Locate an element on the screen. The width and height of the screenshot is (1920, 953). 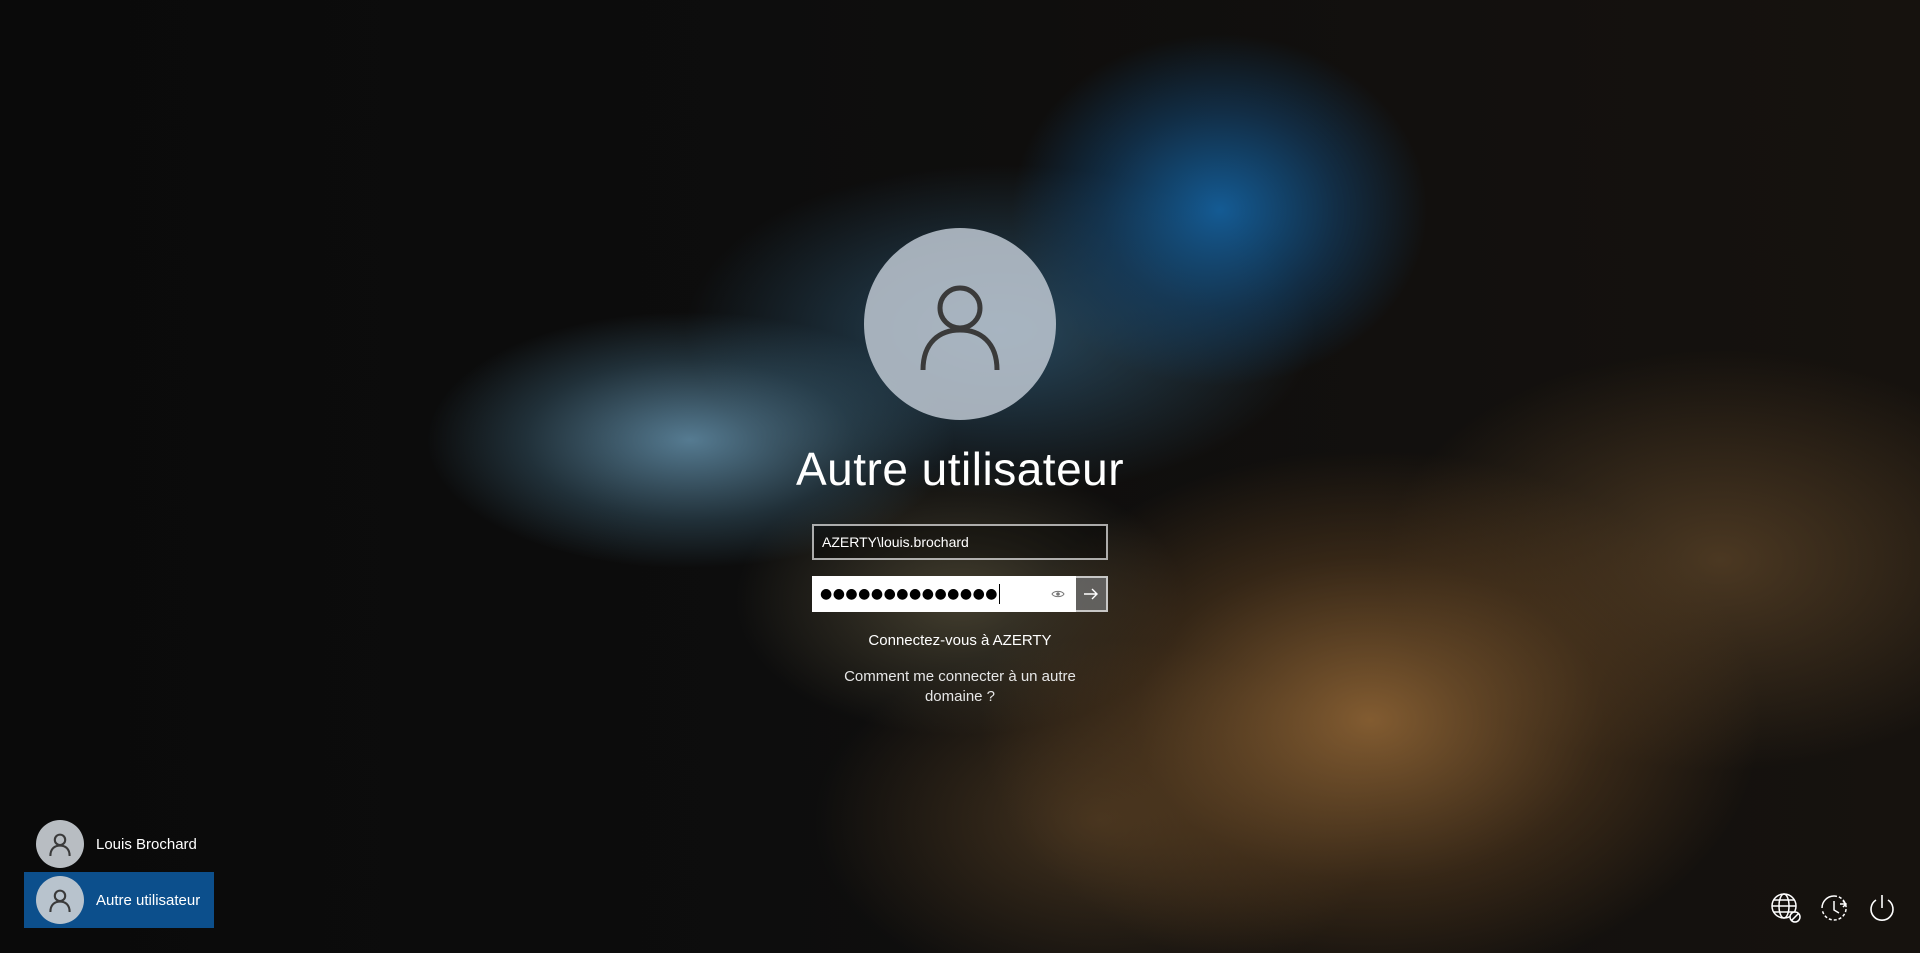
user-title: Autre utilisateur is located at coordinates (960, 469).